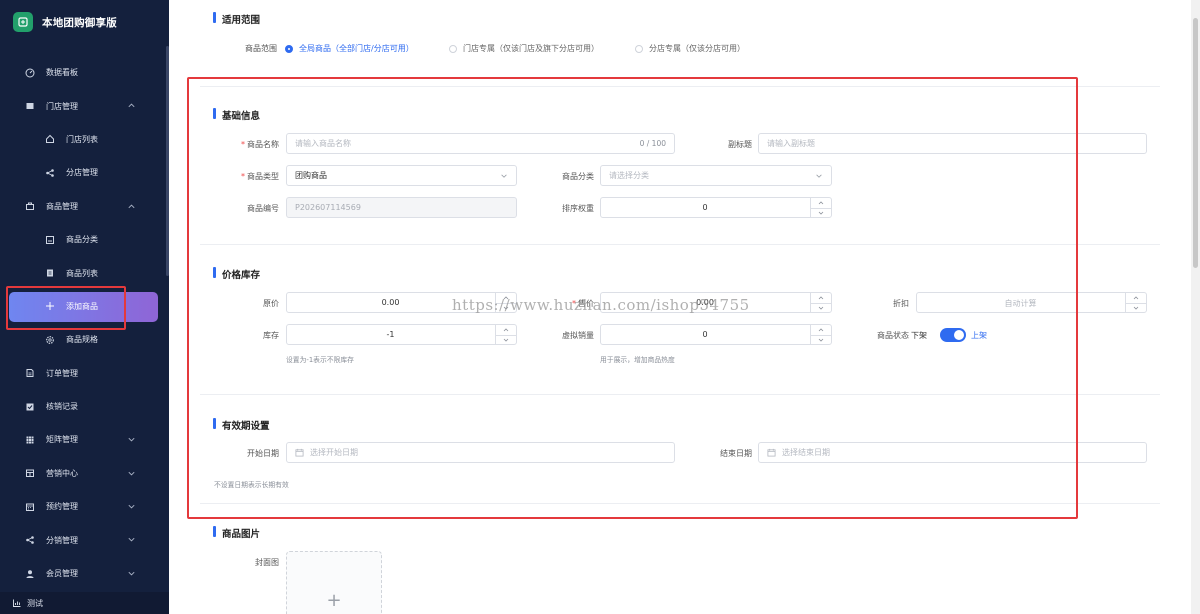 The width and height of the screenshot is (1200, 614). What do you see at coordinates (50, 273) in the screenshot?
I see `list-icon` at bounding box center [50, 273].